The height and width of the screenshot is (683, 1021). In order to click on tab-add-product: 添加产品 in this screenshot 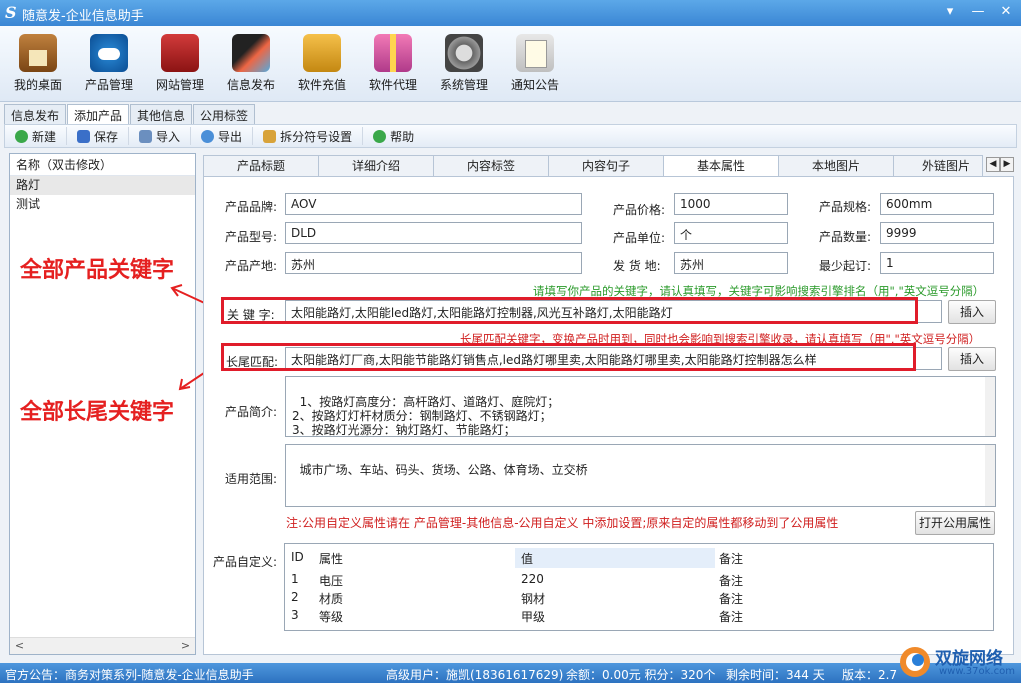, I will do `click(98, 114)`.